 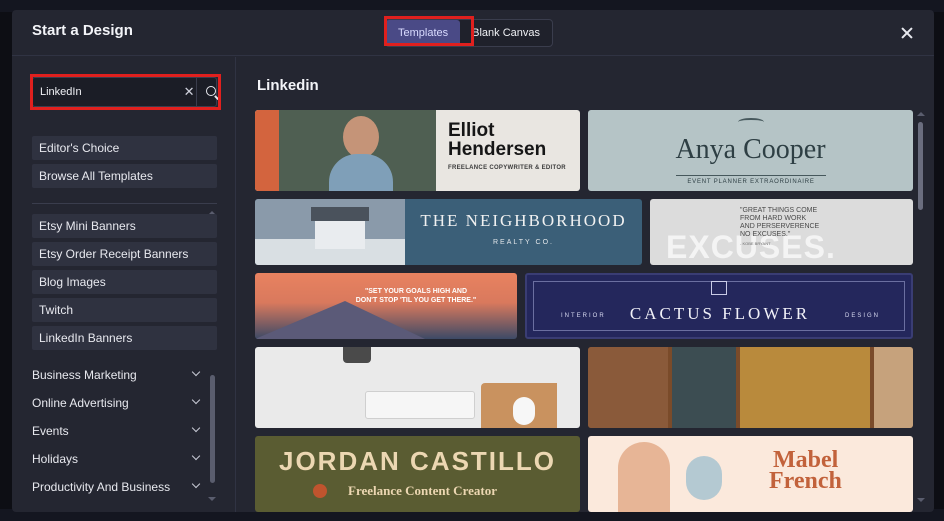 What do you see at coordinates (288, 85) in the screenshot?
I see `section-title: Linkedin` at bounding box center [288, 85].